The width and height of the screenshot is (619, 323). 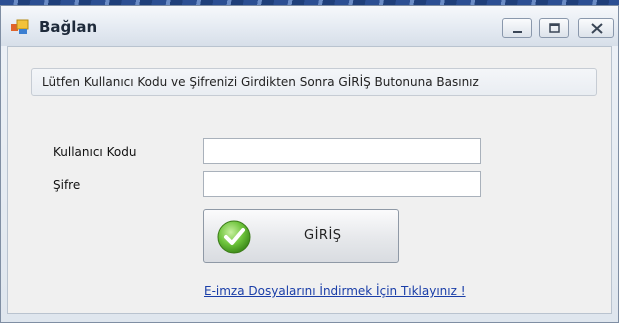 What do you see at coordinates (309, 26) in the screenshot?
I see `title-bar: Bağlan` at bounding box center [309, 26].